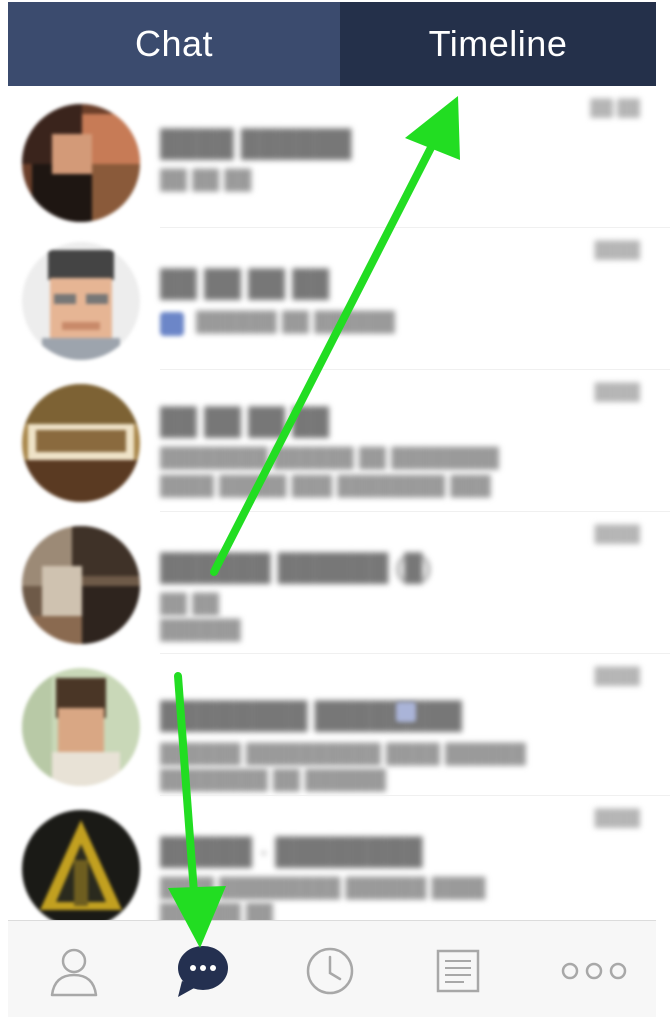 This screenshot has height=1024, width=670. Describe the element at coordinates (311, 715) in the screenshot. I see `chat-name: ████████ ████████` at that location.